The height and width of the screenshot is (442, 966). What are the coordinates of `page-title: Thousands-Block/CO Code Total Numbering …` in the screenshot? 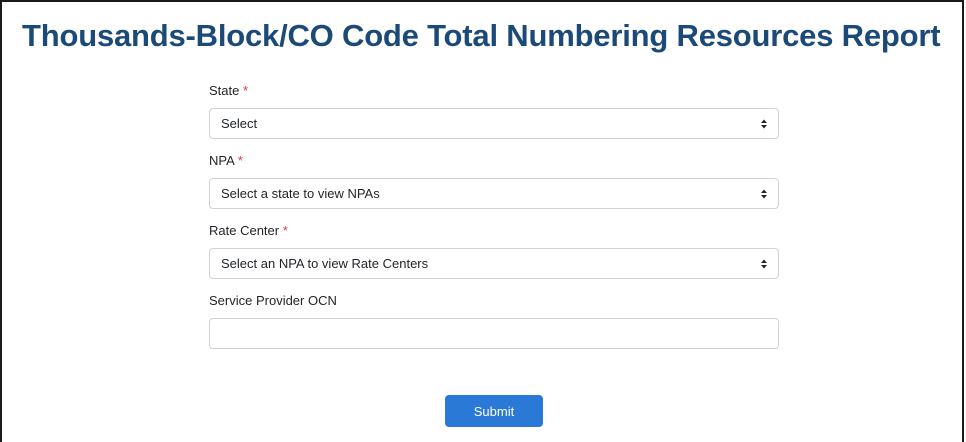 It's located at (481, 35).